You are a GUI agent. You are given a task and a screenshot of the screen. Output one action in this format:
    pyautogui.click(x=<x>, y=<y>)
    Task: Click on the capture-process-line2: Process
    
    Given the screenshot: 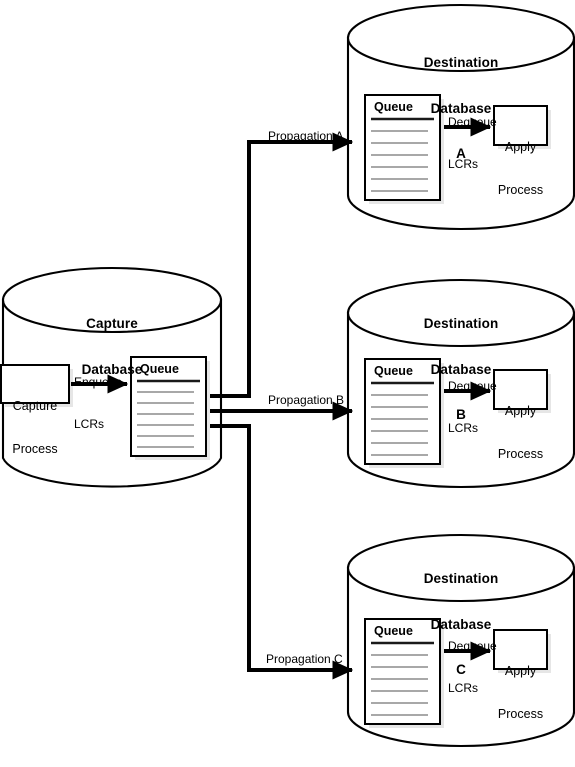 What is the action you would take?
    pyautogui.click(x=35, y=448)
    